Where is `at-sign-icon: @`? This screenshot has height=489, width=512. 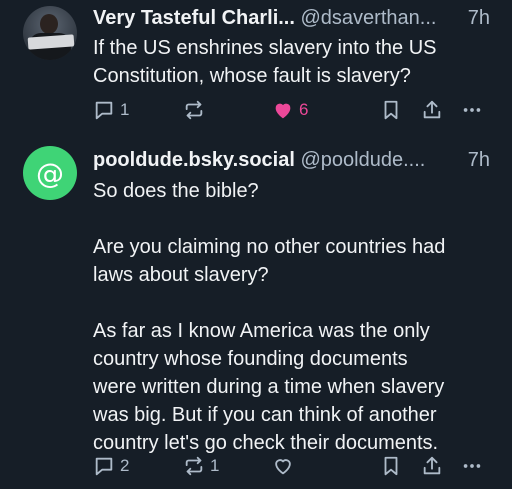 at-sign-icon: @ is located at coordinates (50, 173).